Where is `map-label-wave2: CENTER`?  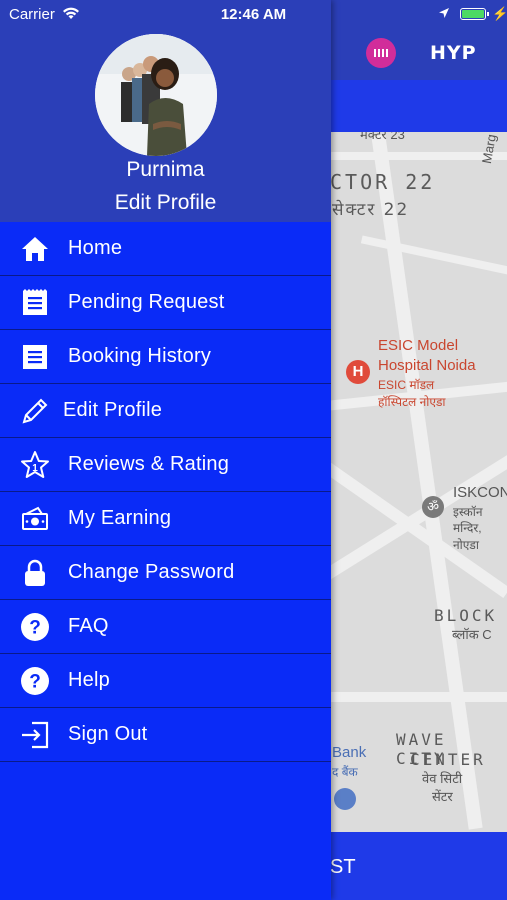
map-label-wave2: CENTER is located at coordinates (448, 759).